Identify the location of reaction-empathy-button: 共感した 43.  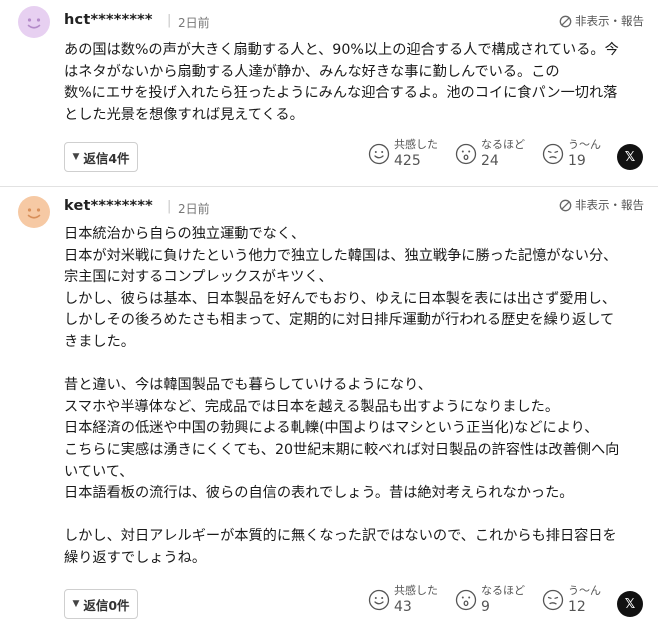
(403, 600).